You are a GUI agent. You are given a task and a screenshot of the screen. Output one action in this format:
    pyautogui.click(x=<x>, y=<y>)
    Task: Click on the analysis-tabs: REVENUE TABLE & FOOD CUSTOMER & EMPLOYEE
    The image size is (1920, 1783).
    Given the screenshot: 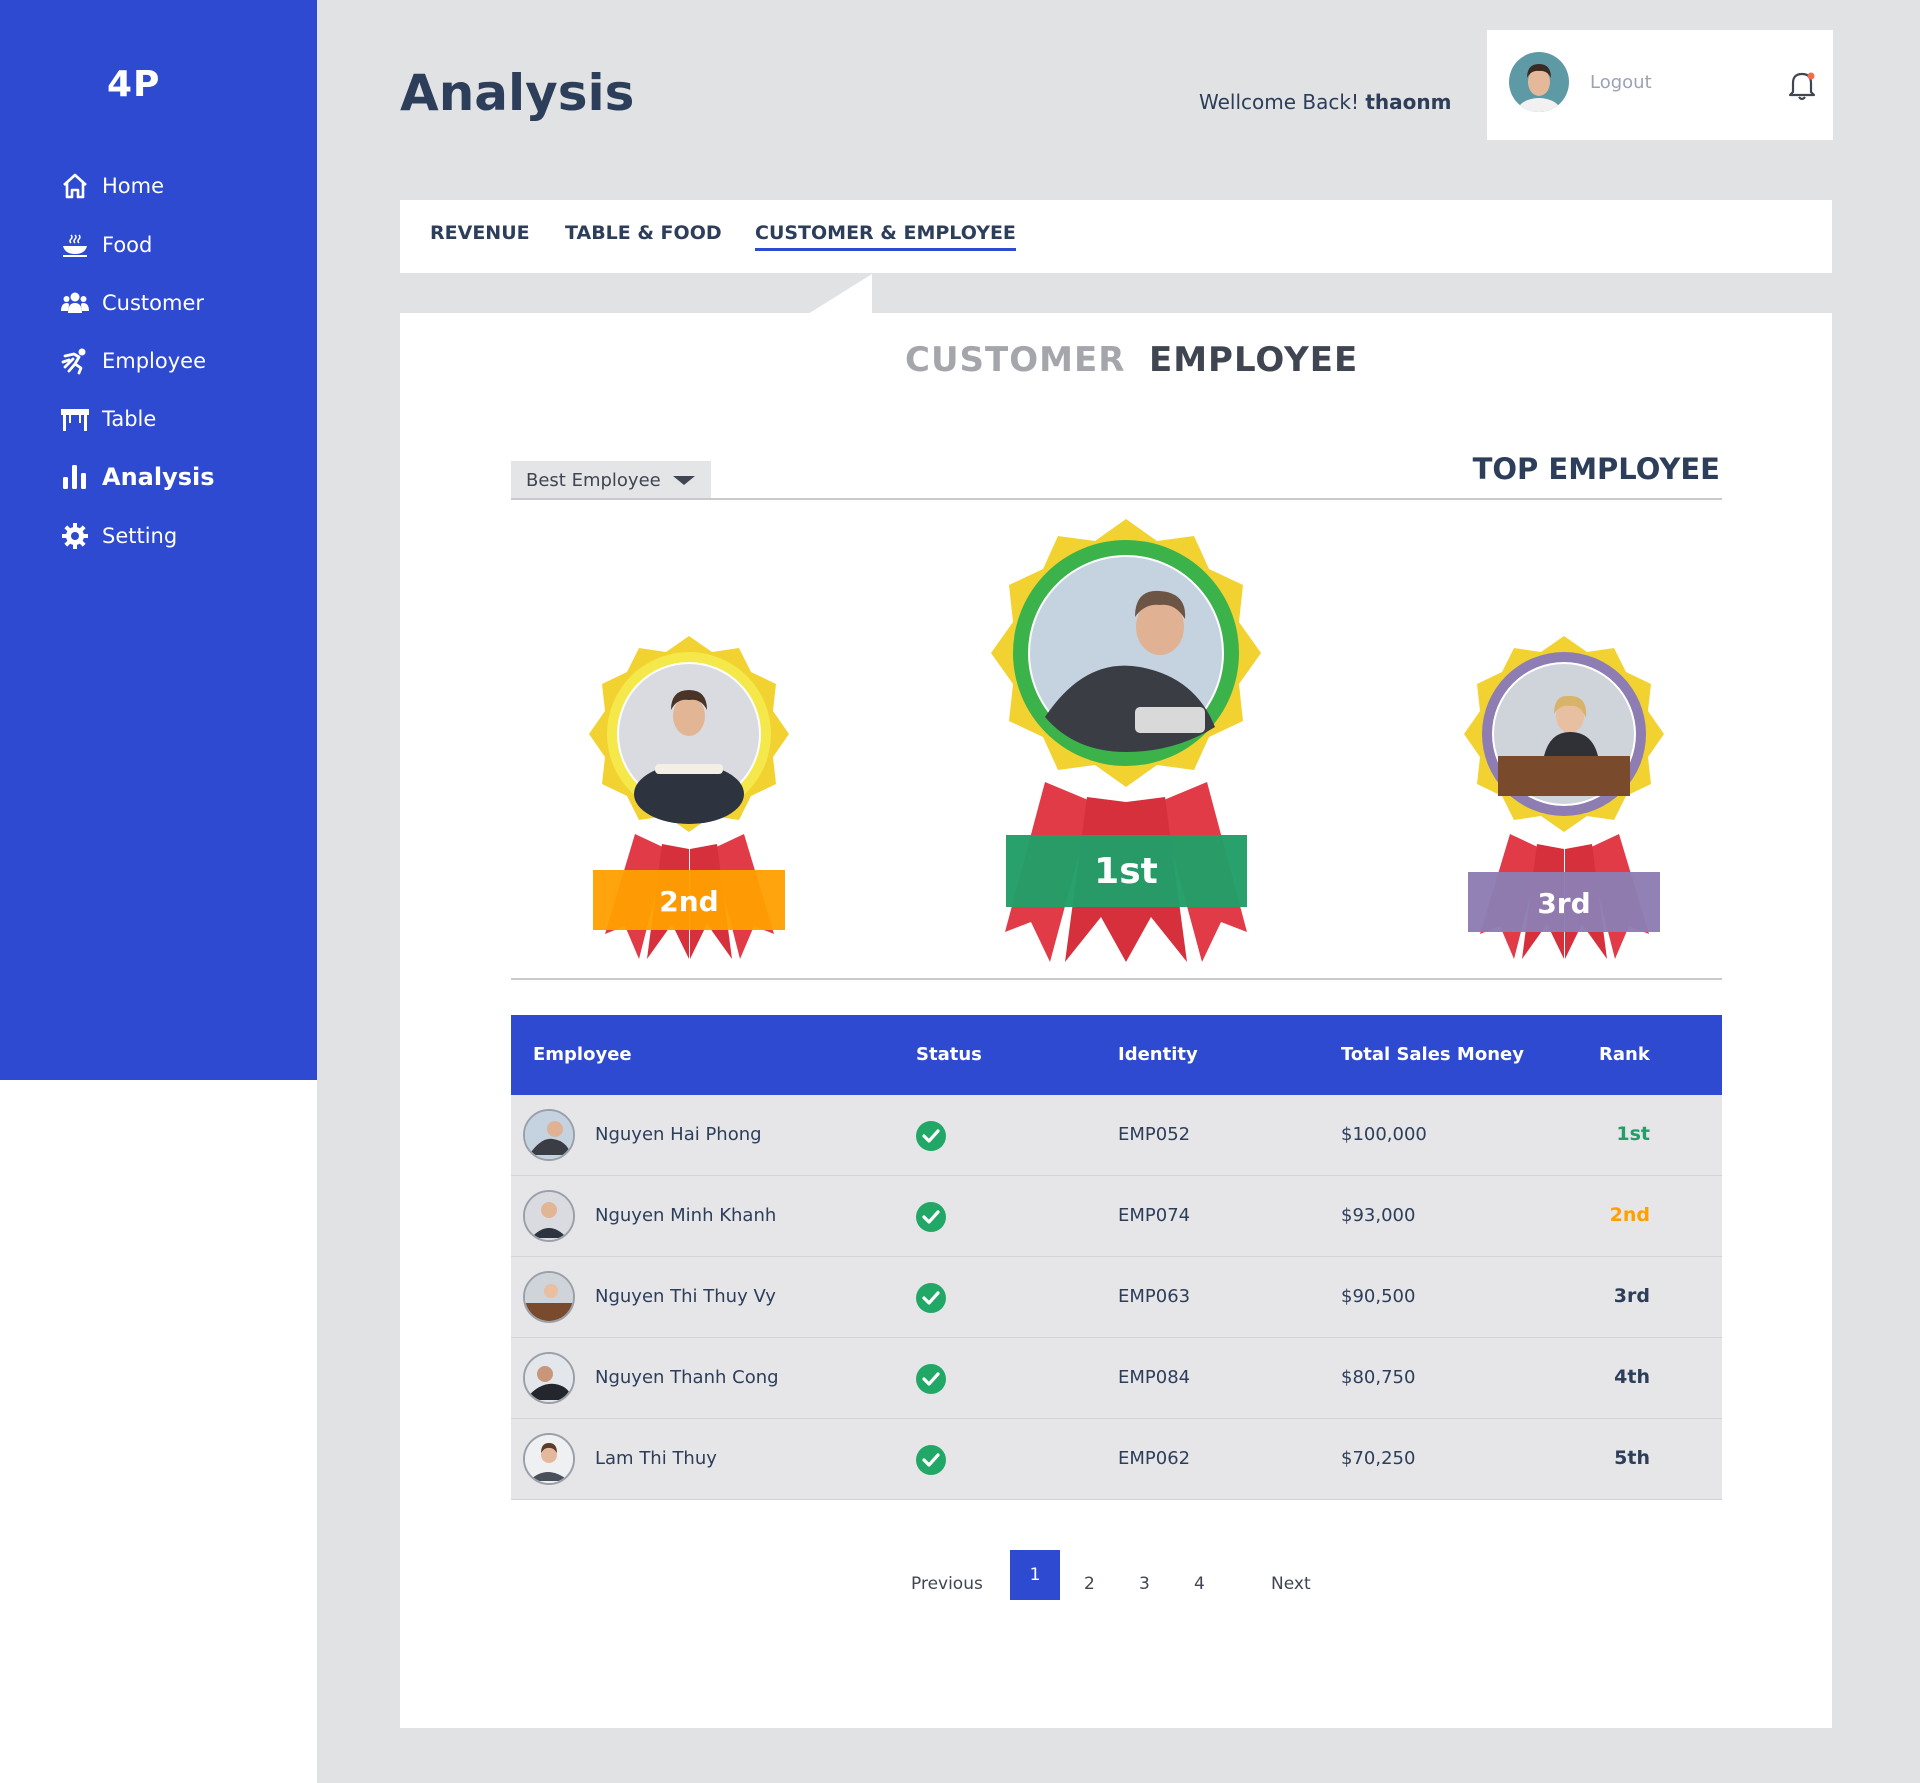 What is the action you would take?
    pyautogui.click(x=1116, y=236)
    